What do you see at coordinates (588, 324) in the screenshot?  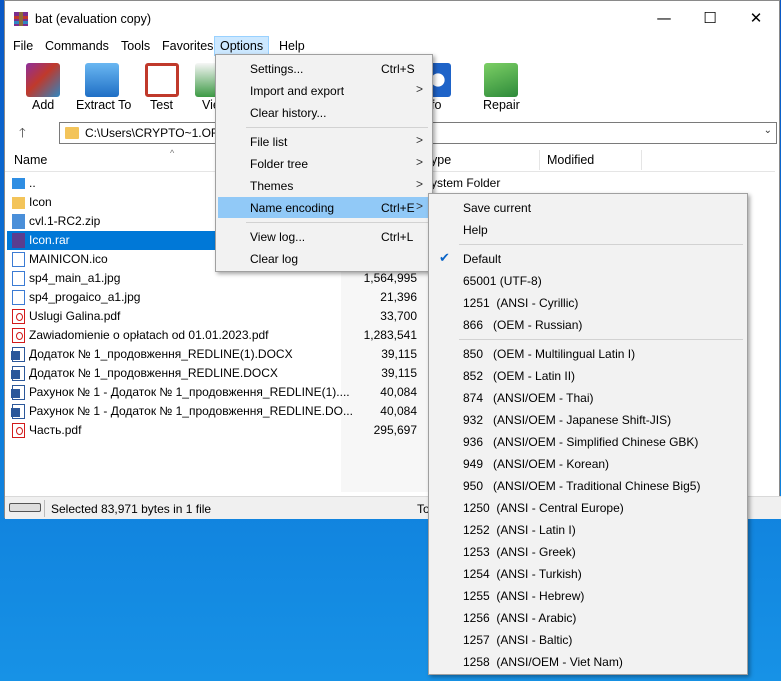 I see `menu-item-encoding: 866 (OEM - Russian)` at bounding box center [588, 324].